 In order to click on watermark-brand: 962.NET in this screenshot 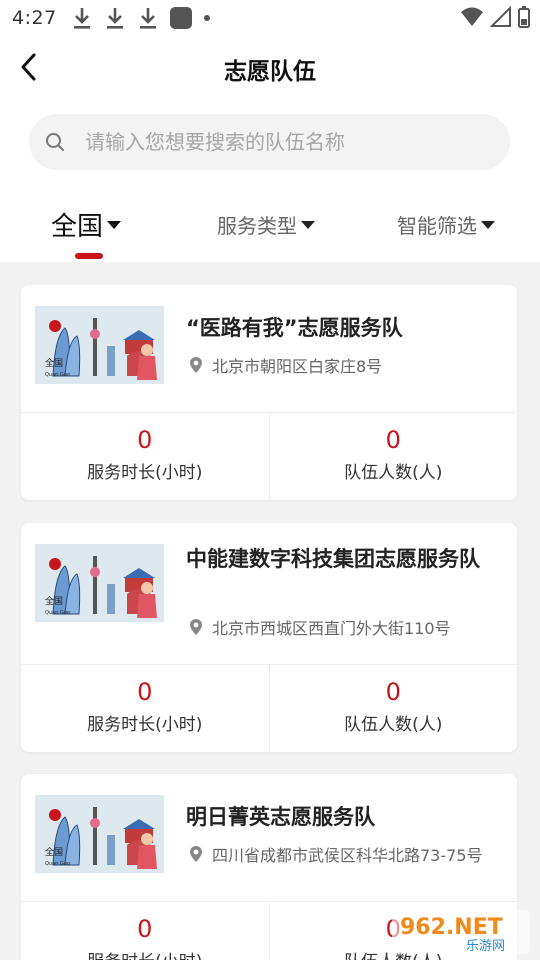, I will do `click(451, 927)`.